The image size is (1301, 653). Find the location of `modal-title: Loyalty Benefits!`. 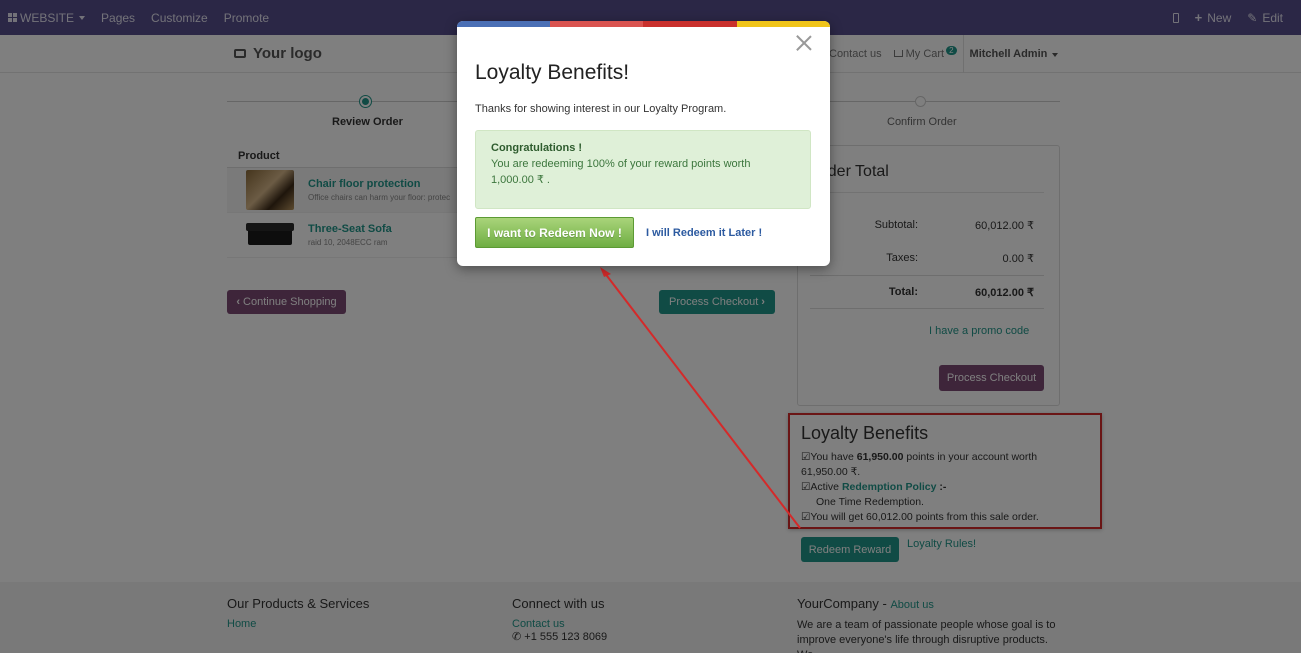

modal-title: Loyalty Benefits! is located at coordinates (552, 72).